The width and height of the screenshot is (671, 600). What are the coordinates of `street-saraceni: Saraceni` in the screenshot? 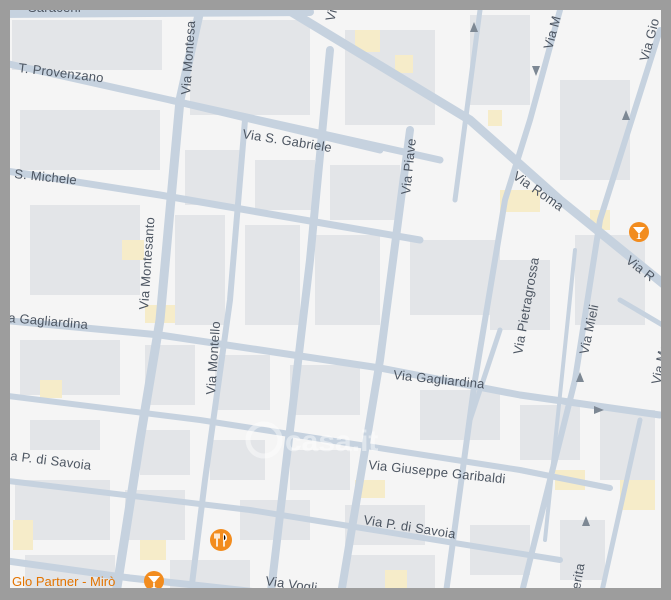 It's located at (54, 7).